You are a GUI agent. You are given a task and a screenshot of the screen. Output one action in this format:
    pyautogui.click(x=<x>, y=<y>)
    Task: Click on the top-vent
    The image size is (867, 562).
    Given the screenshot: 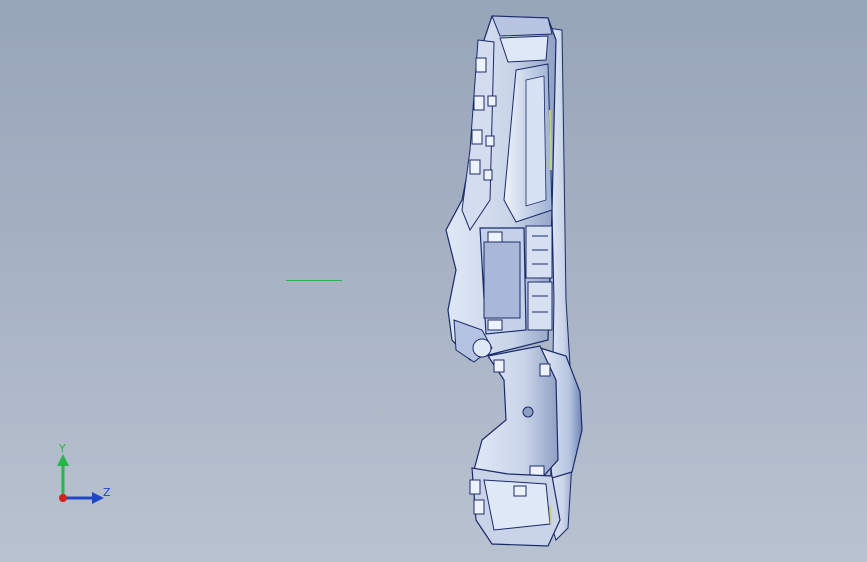 What is the action you would take?
    pyautogui.click(x=522, y=26)
    